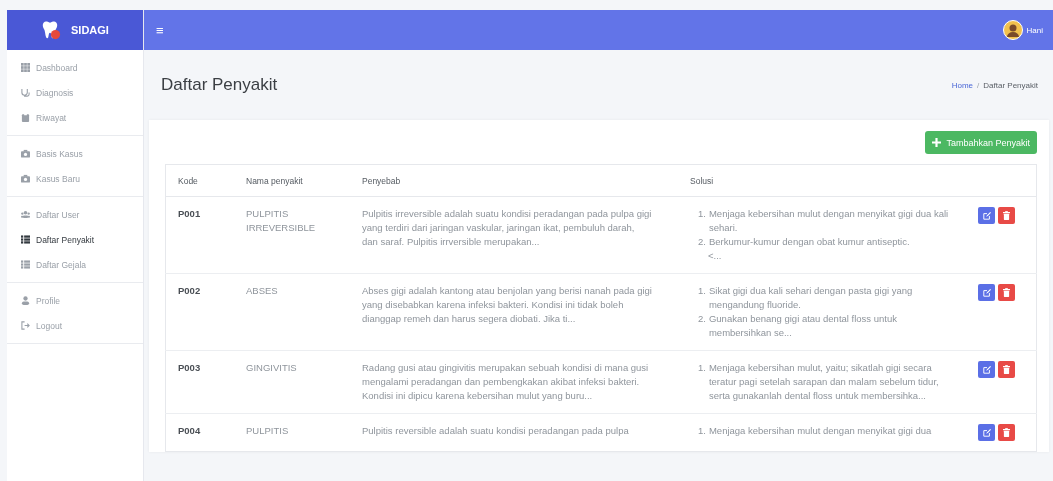 The height and width of the screenshot is (481, 1053). I want to click on breadcrumb-current: Daftar Penyakit, so click(1010, 85).